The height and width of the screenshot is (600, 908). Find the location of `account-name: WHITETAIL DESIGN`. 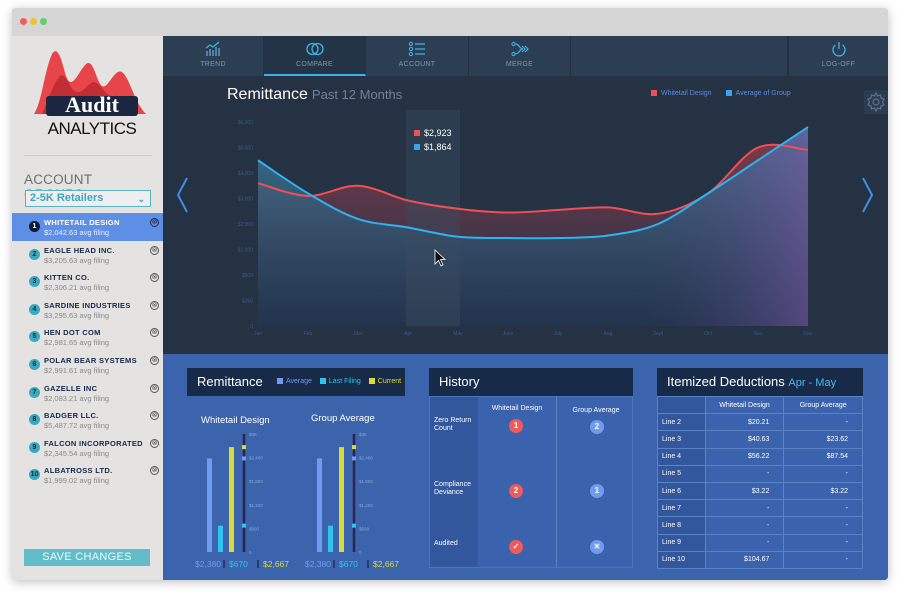

account-name: WHITETAIL DESIGN is located at coordinates (82, 222).